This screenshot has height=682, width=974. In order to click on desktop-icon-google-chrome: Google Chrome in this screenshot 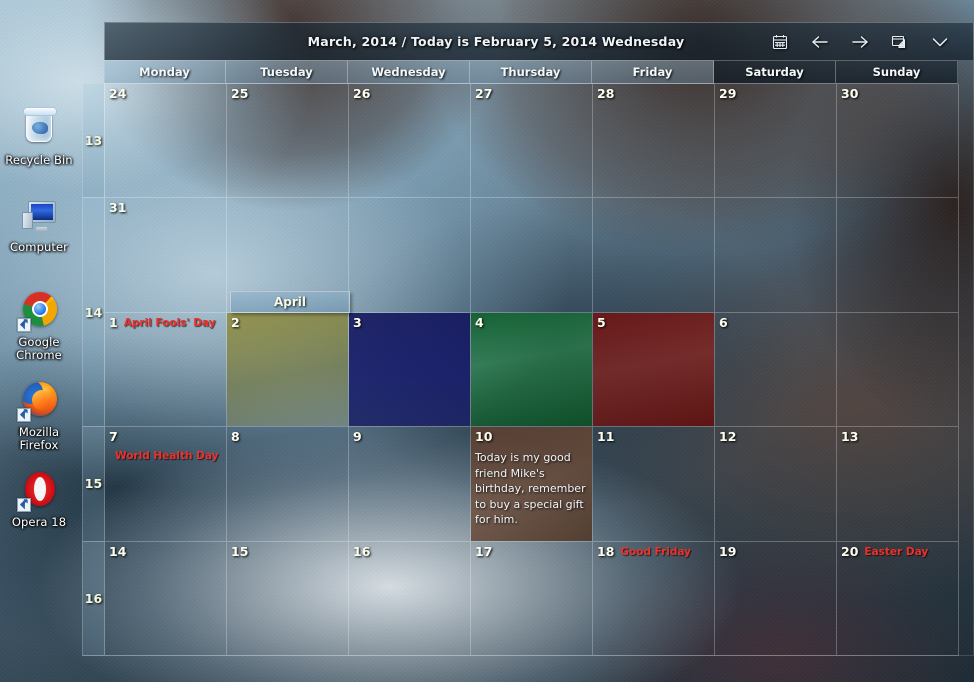, I will do `click(39, 326)`.